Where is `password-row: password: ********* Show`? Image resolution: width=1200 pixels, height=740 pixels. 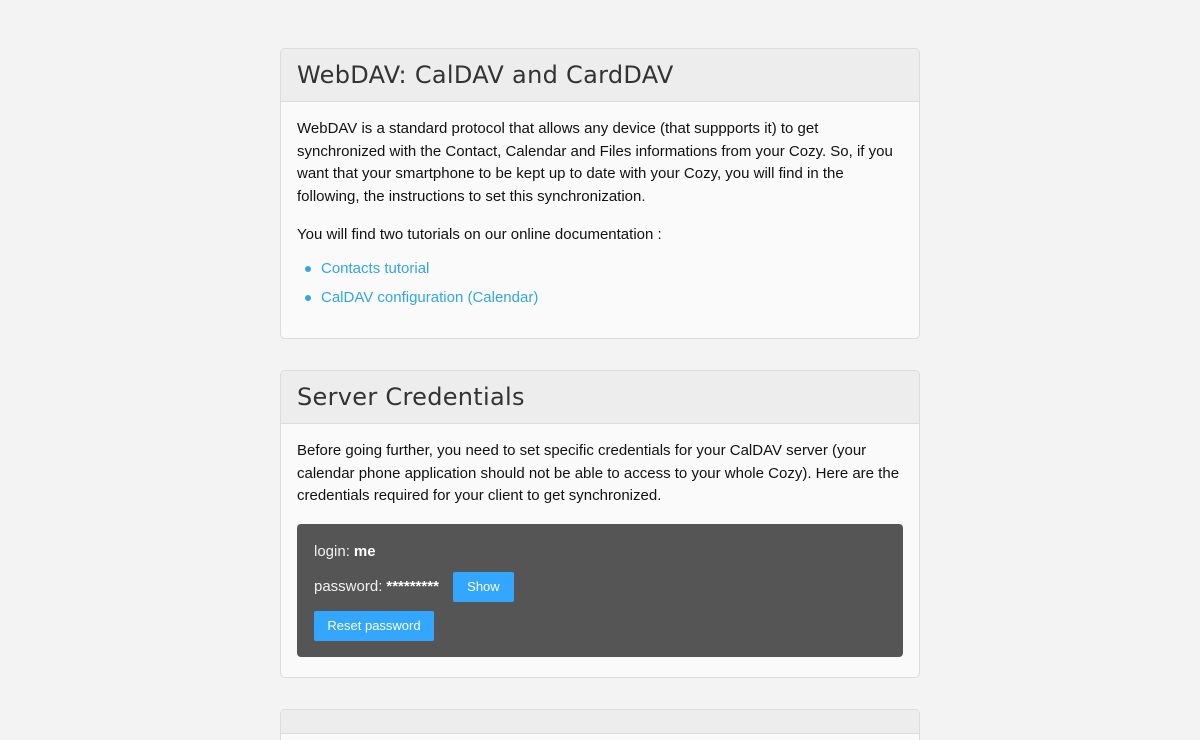
password-row: password: ********* Show is located at coordinates (600, 587).